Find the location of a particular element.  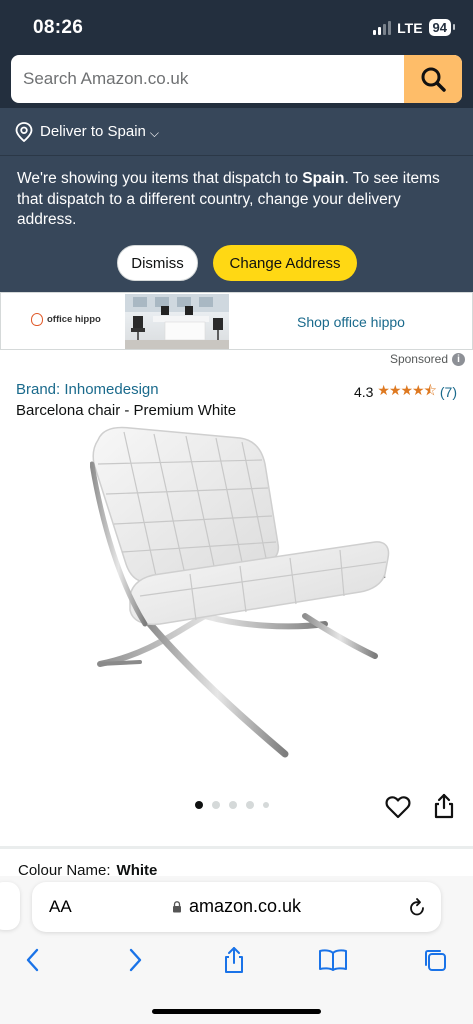

office-hippo-logo: office hippo is located at coordinates (66, 319).